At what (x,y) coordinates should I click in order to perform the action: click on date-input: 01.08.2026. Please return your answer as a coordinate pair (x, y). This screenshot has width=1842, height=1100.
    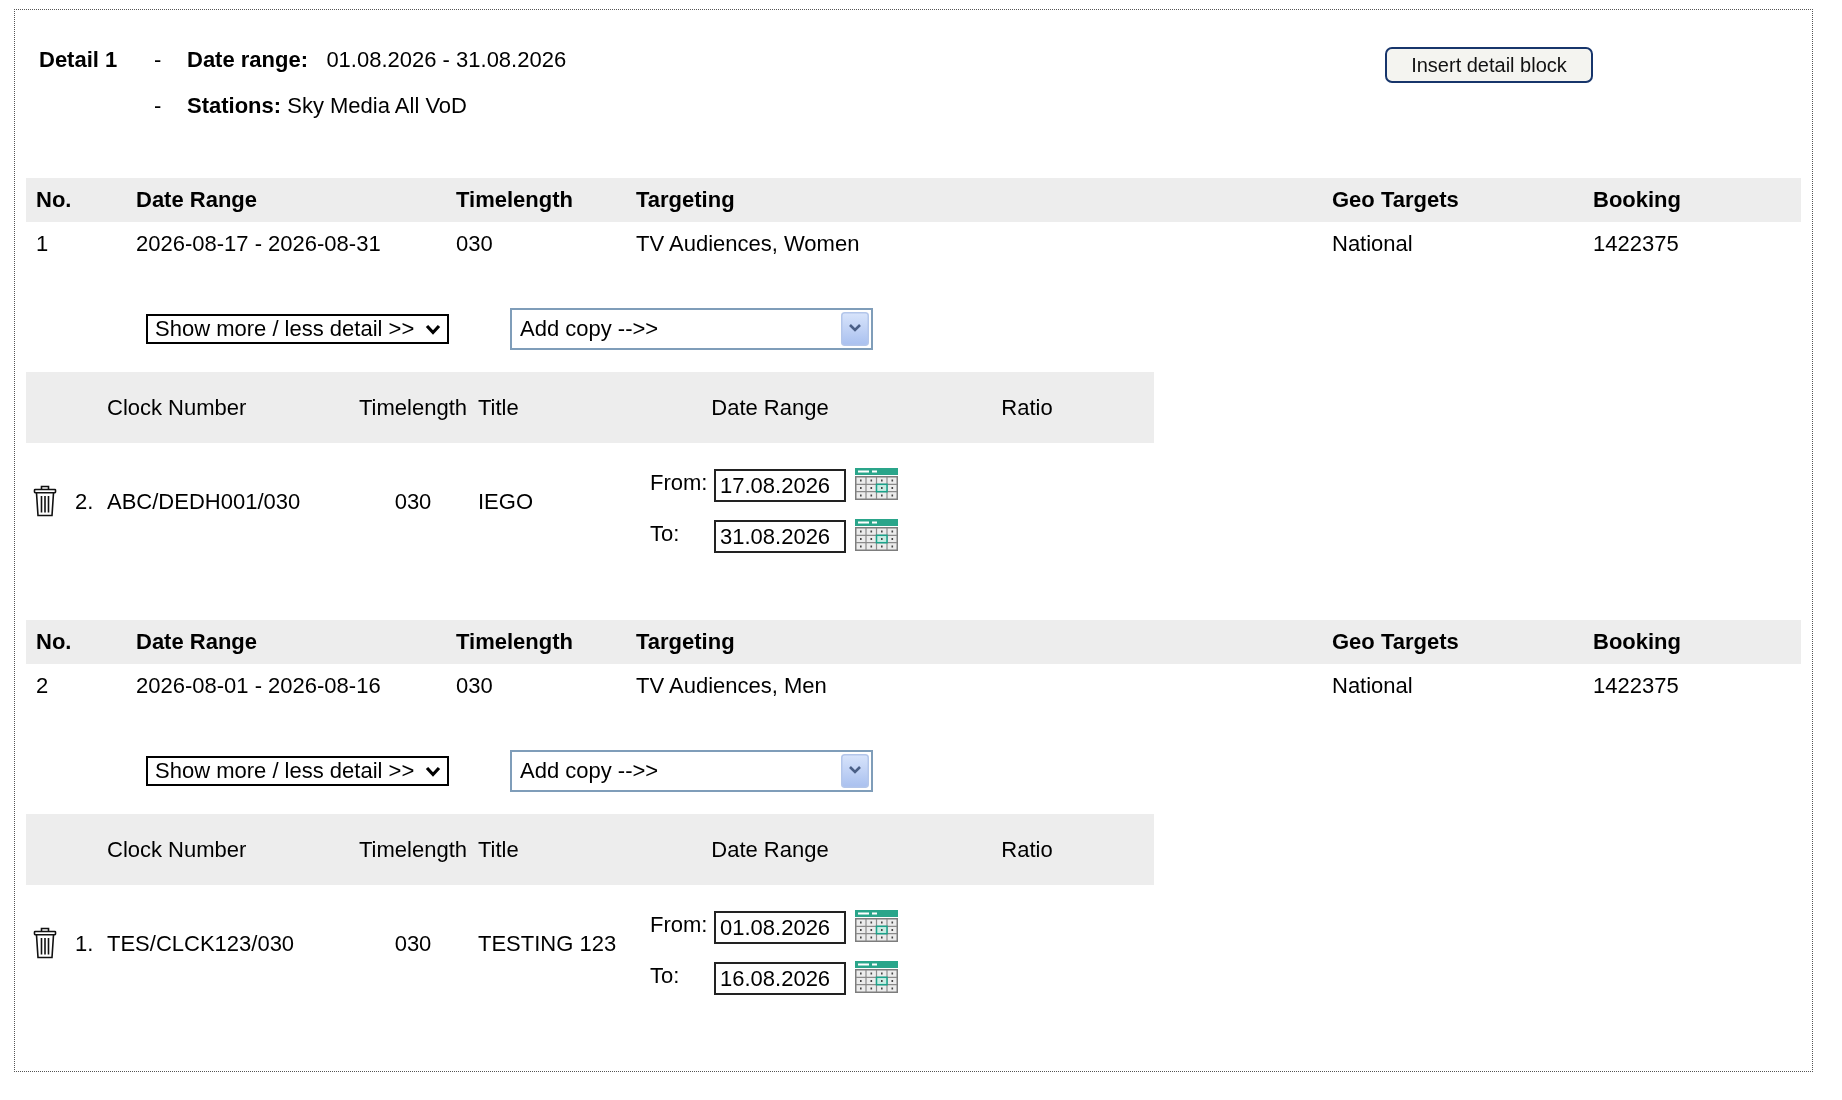
    Looking at the image, I should click on (780, 927).